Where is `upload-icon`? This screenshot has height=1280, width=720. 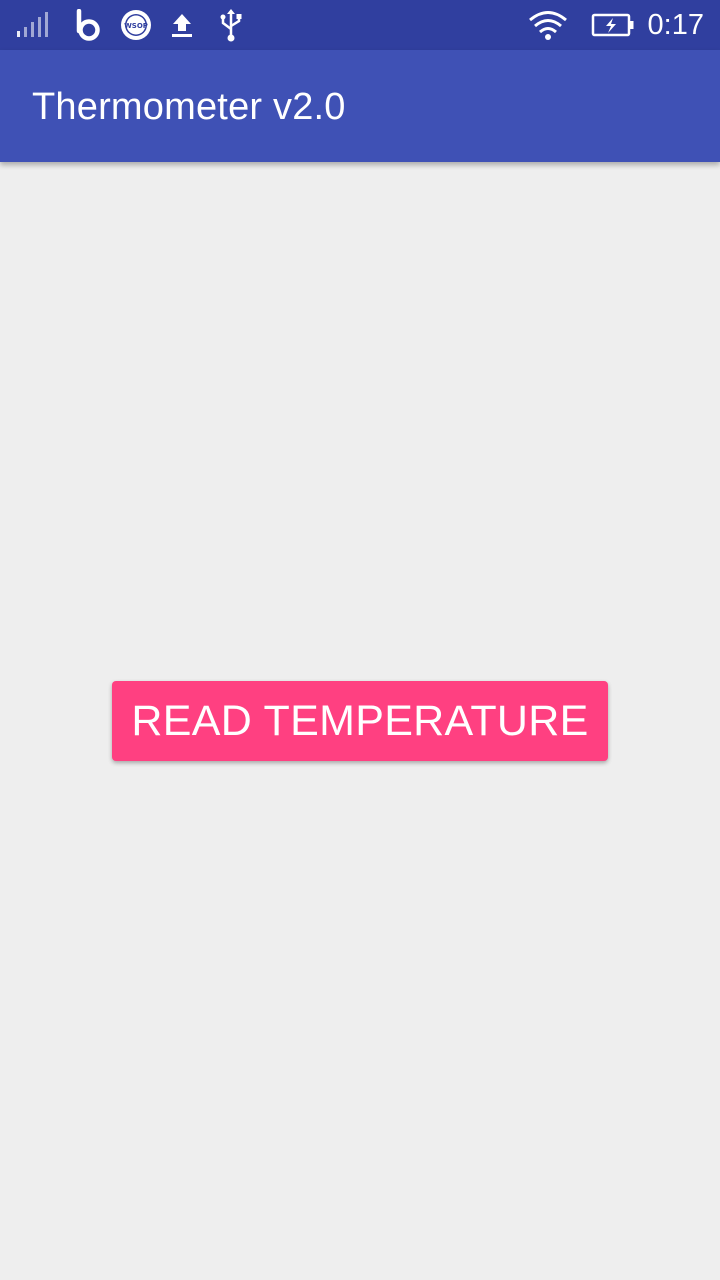
upload-icon is located at coordinates (182, 25).